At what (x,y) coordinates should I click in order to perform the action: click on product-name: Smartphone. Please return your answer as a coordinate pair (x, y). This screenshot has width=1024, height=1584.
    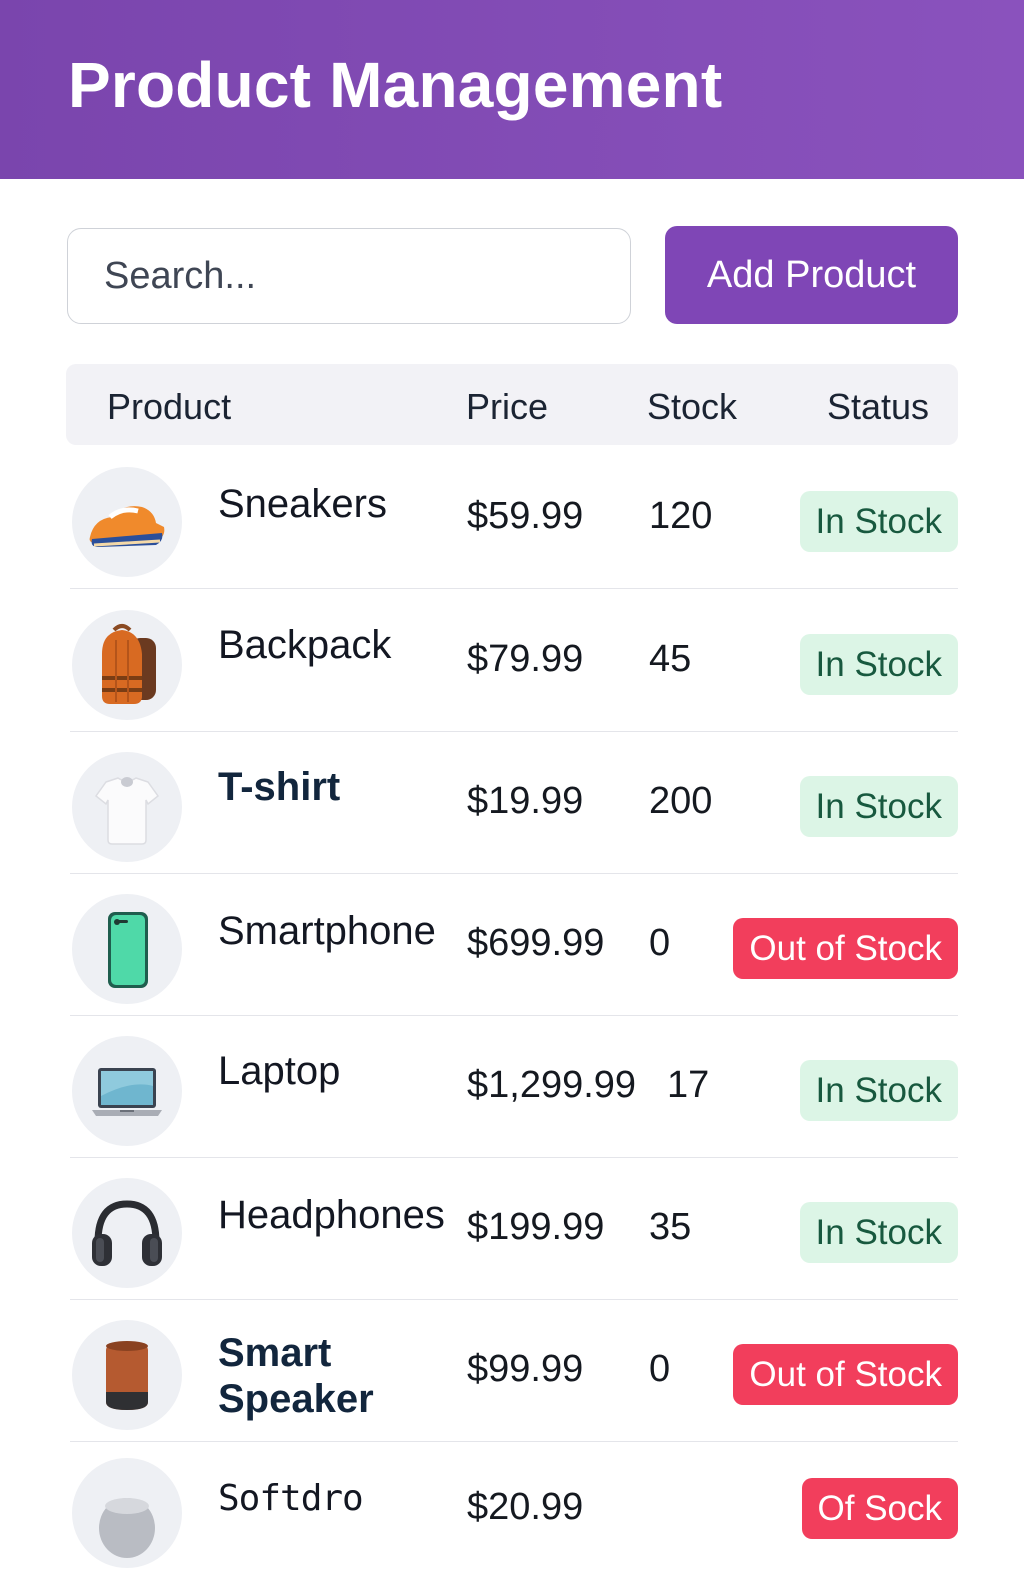
    Looking at the image, I should click on (327, 931).